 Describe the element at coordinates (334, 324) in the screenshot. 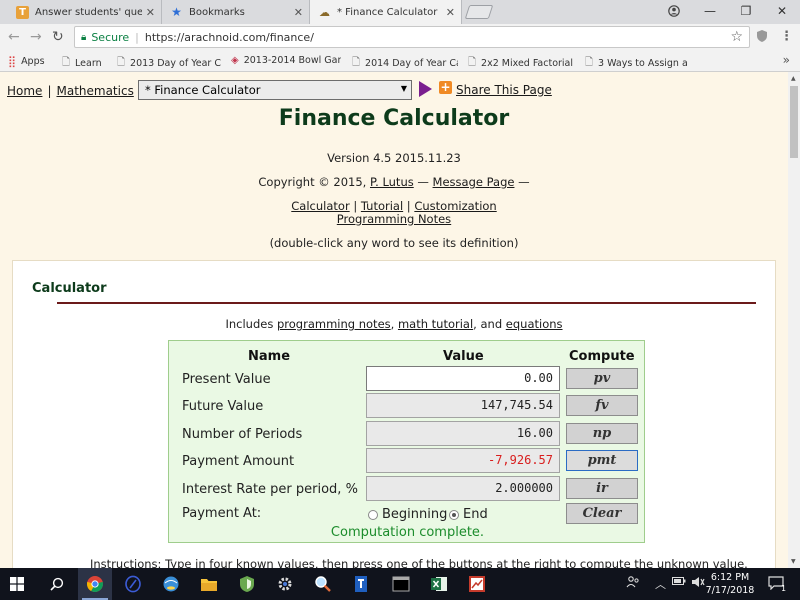

I see `programming-notes-link: programming notes` at that location.